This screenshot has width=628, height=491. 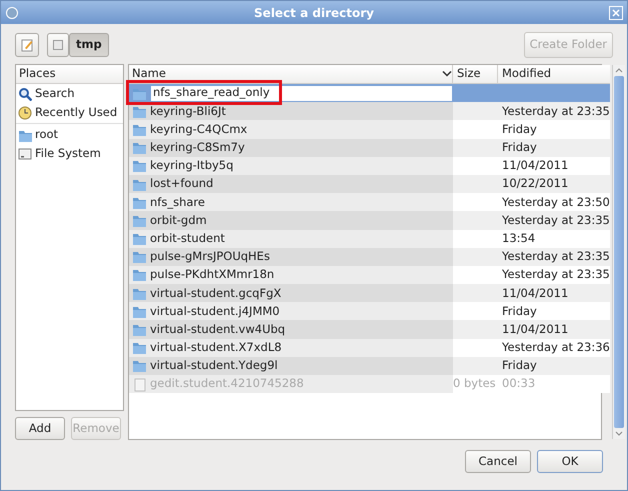 What do you see at coordinates (177, 202) in the screenshot?
I see `file-name: nfs_share` at bounding box center [177, 202].